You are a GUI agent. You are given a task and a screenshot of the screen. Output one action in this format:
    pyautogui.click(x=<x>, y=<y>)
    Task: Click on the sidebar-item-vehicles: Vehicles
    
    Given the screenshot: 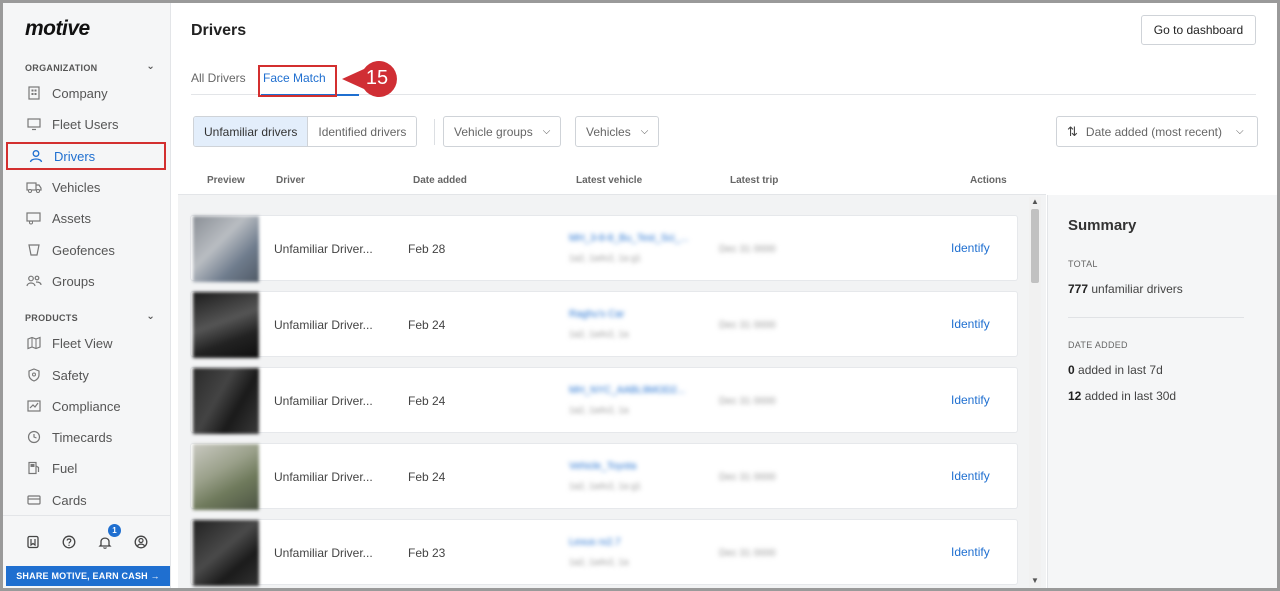 What is the action you would take?
    pyautogui.click(x=86, y=187)
    